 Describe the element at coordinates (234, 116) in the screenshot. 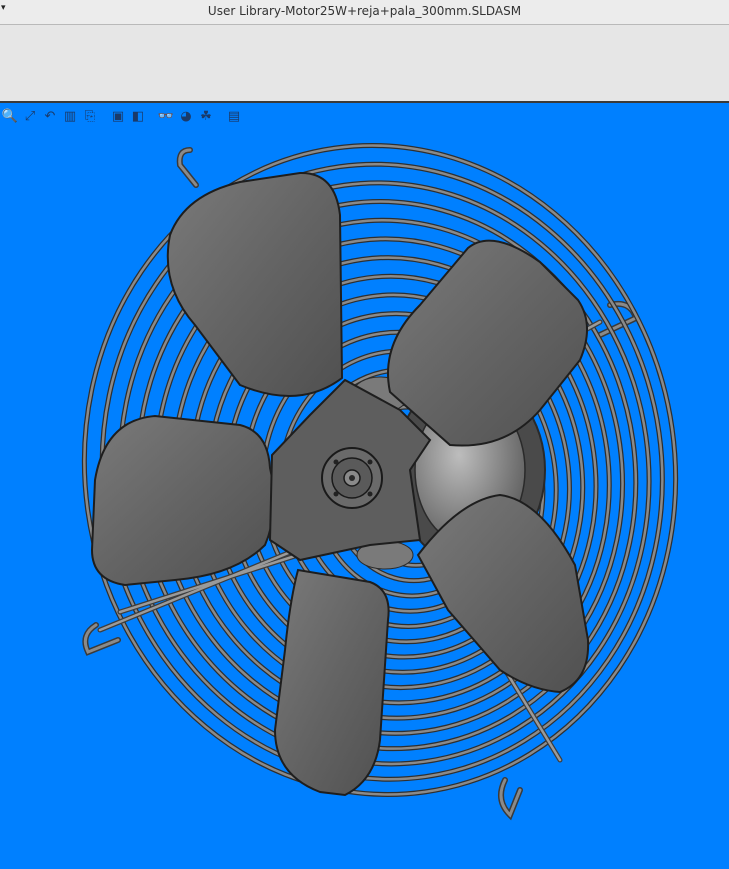

I see `view-settings-icon: ▤` at that location.